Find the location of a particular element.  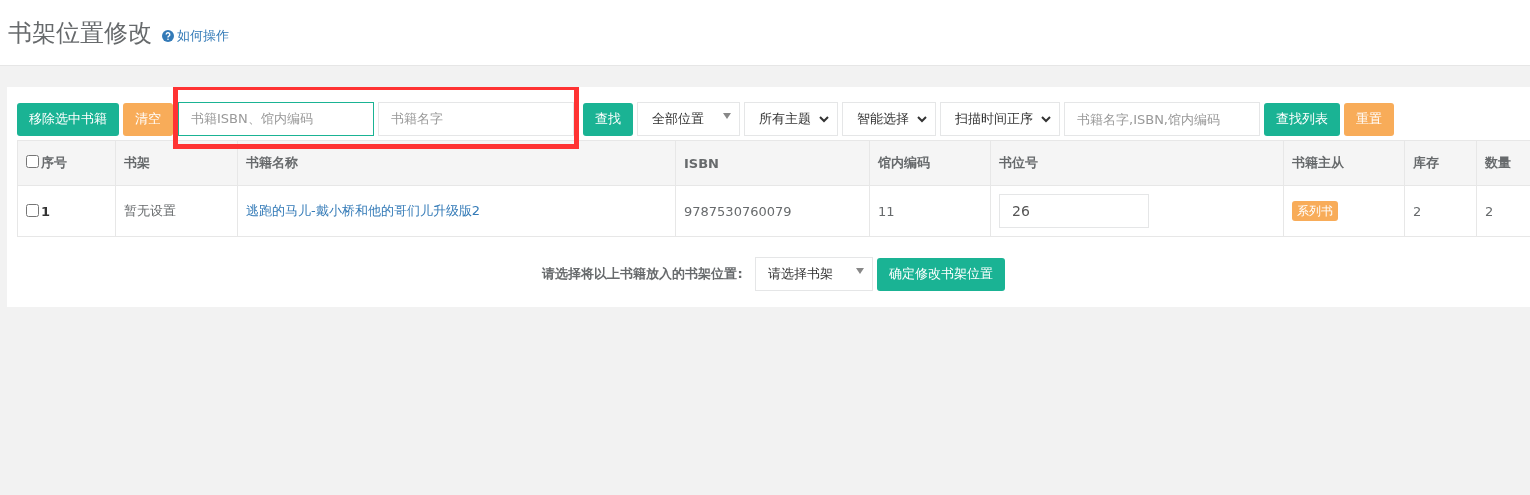

column-header: 书架 is located at coordinates (176, 163).